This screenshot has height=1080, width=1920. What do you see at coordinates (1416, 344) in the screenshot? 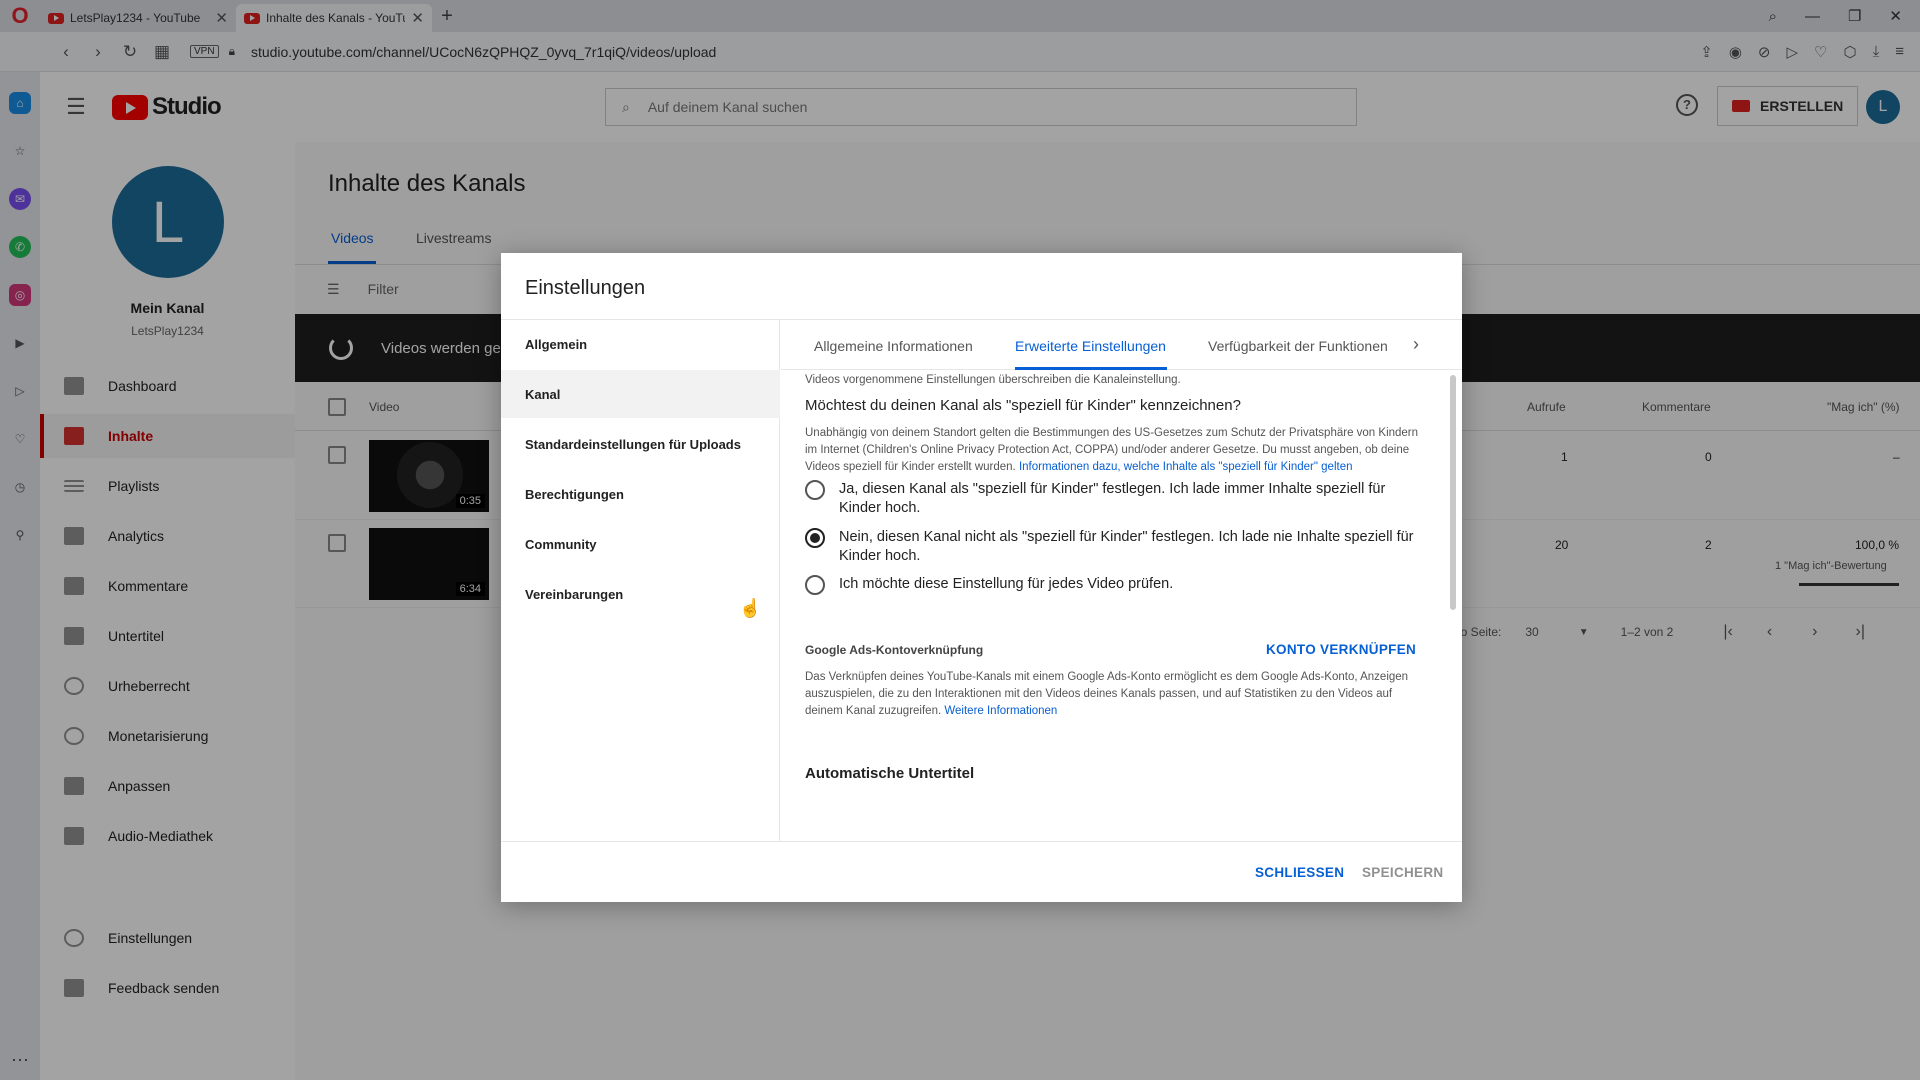
I see `chevron-right-icon: ›` at bounding box center [1416, 344].